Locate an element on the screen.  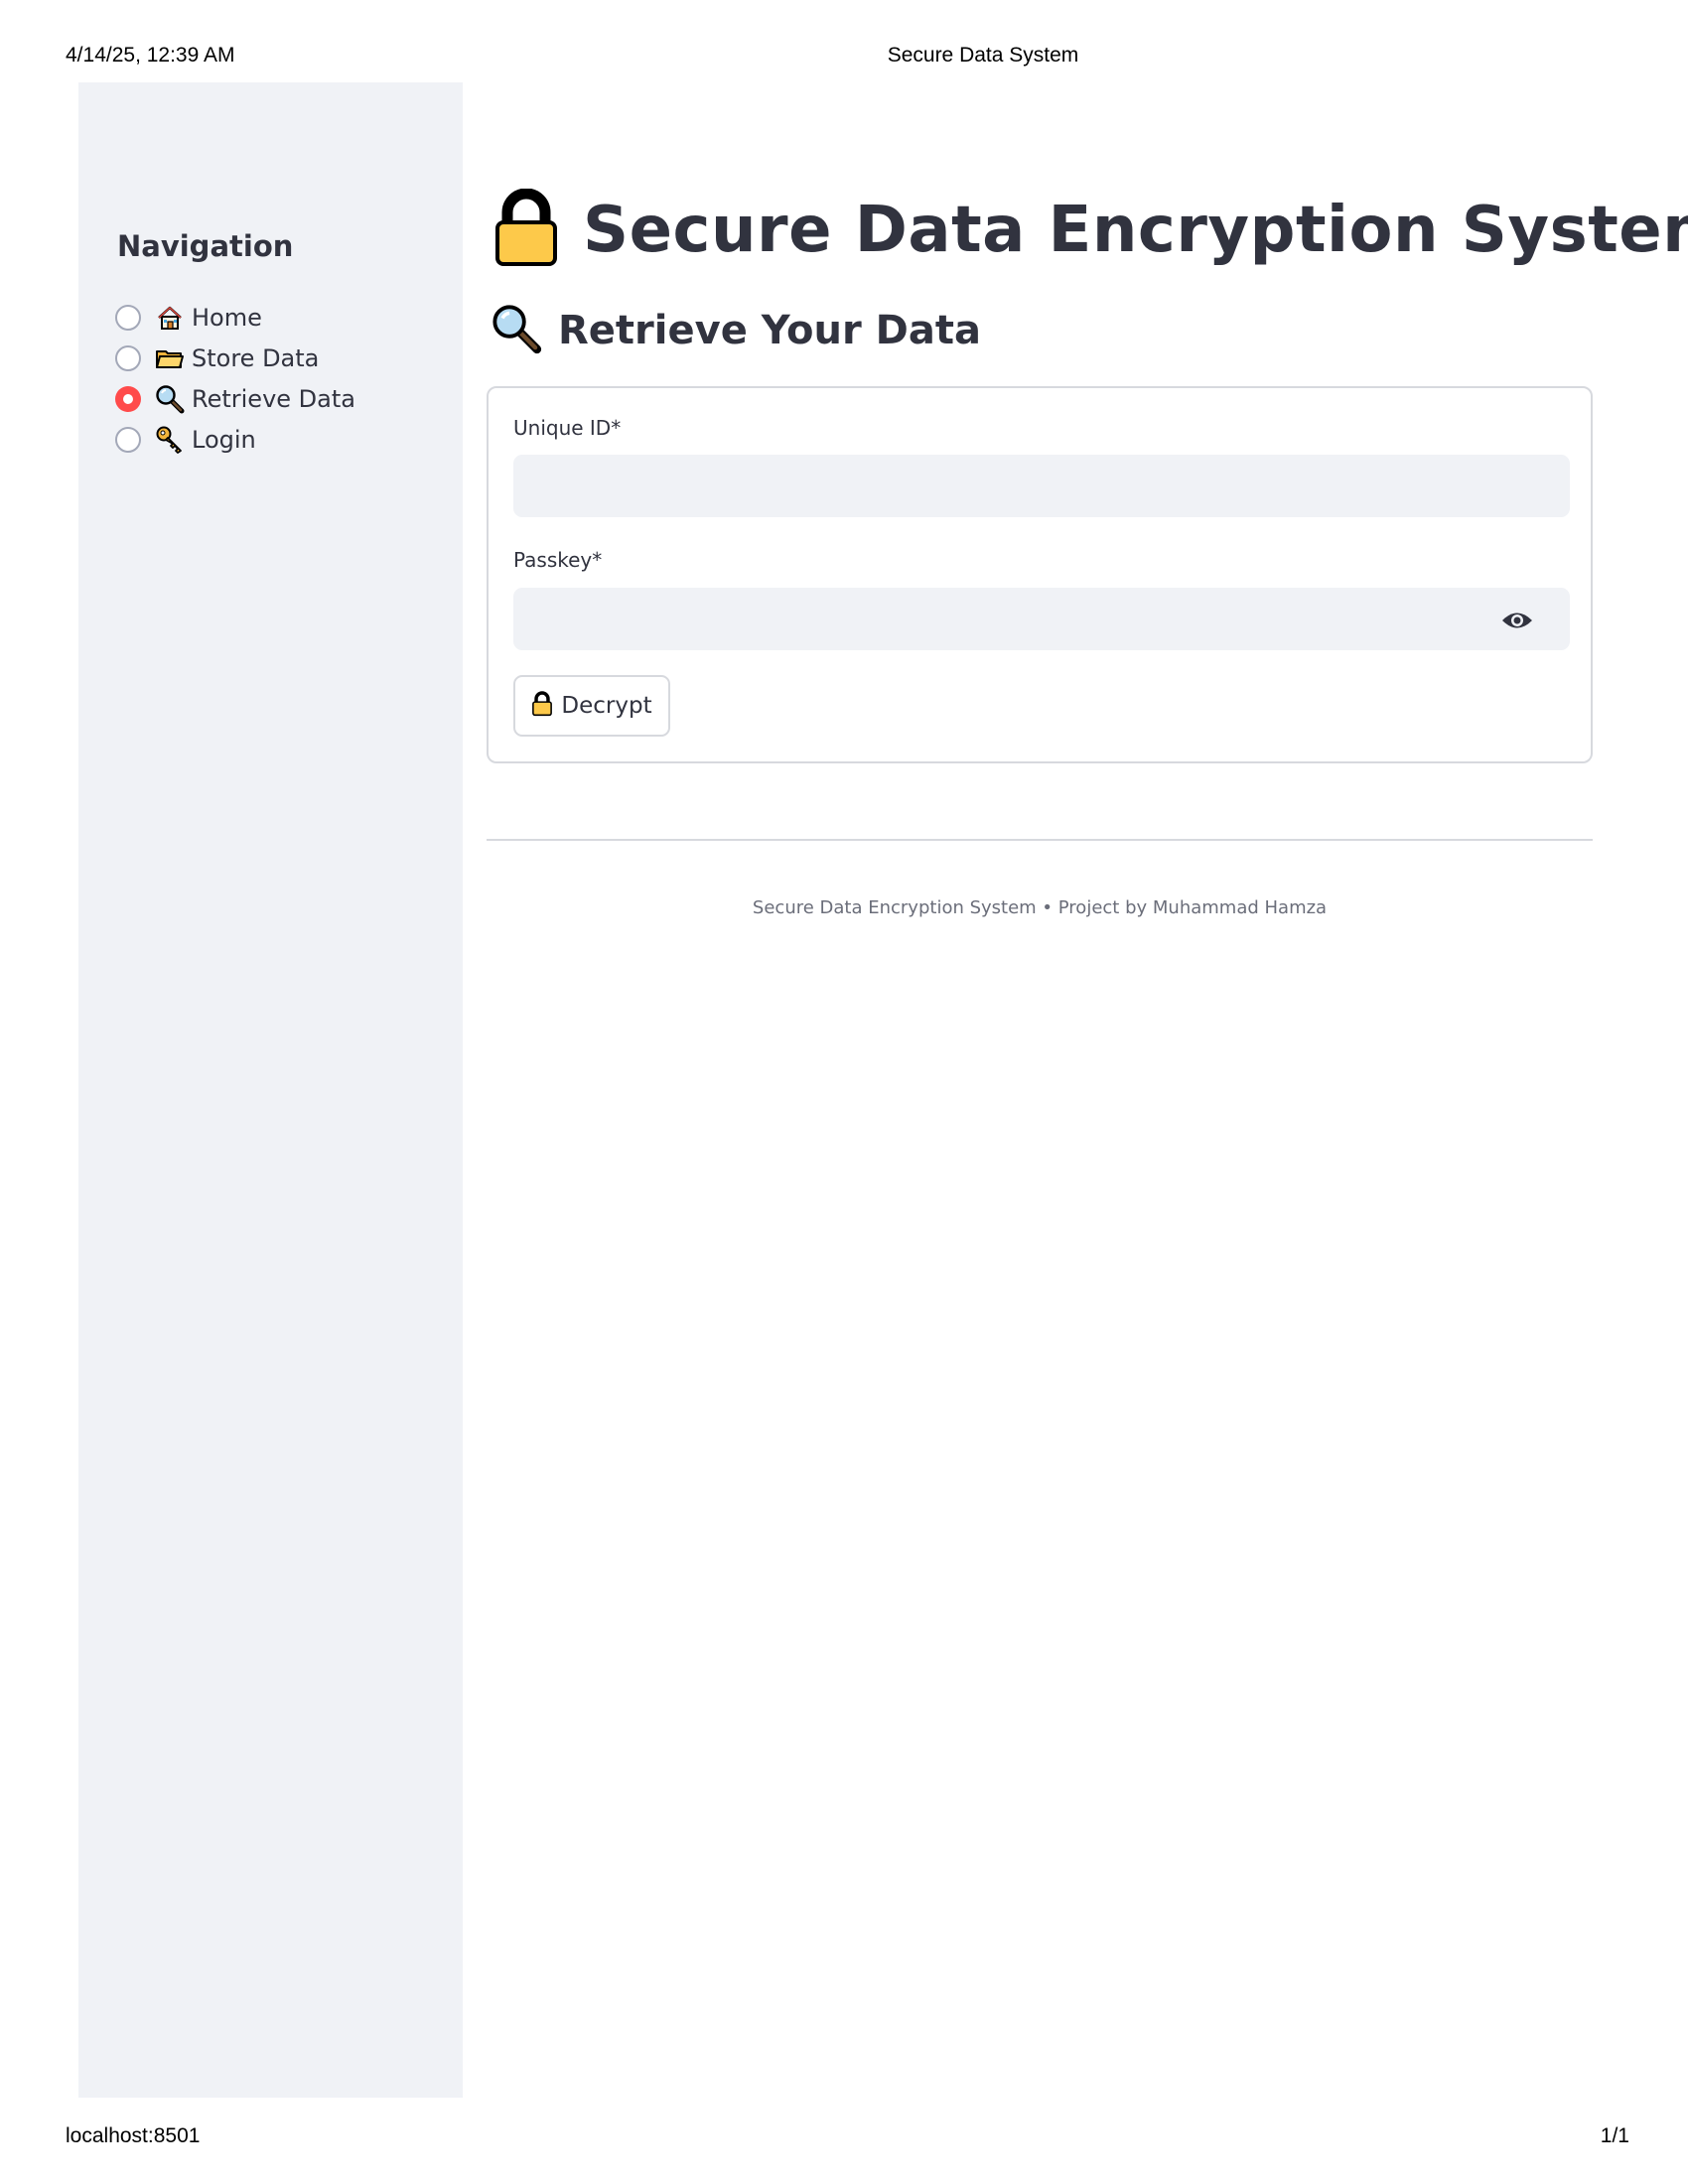
sidebar-item-label: Store Data is located at coordinates (256, 357).